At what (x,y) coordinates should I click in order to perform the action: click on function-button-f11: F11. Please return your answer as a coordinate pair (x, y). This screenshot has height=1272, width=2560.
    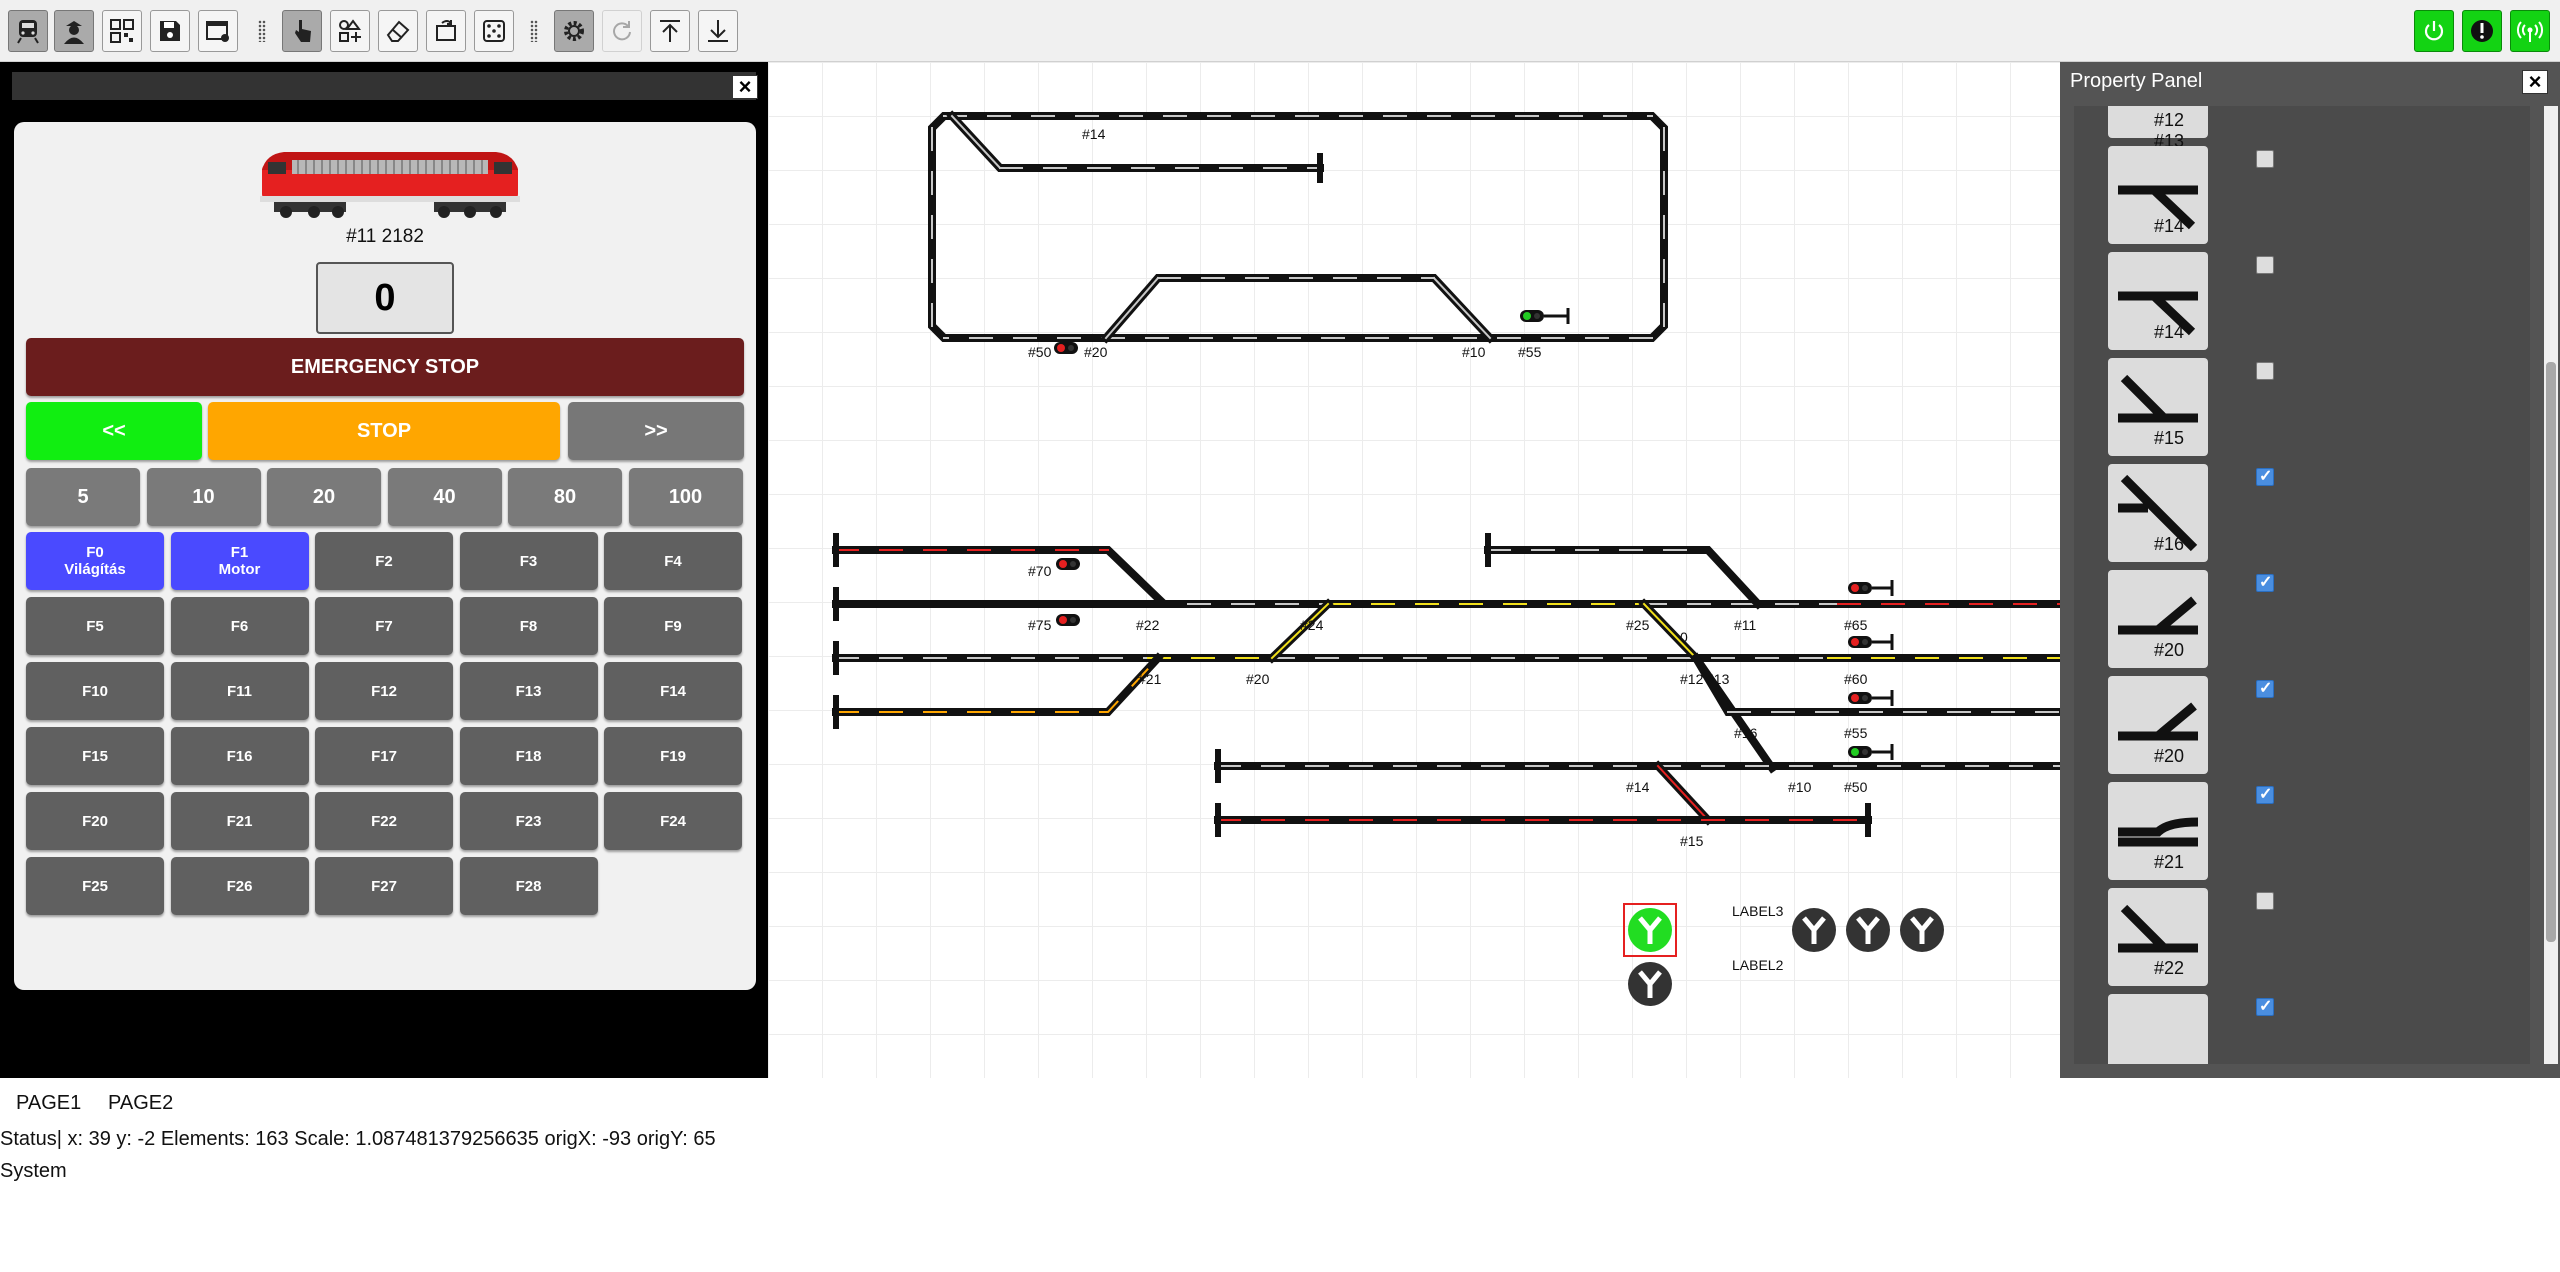
    Looking at the image, I should click on (239, 691).